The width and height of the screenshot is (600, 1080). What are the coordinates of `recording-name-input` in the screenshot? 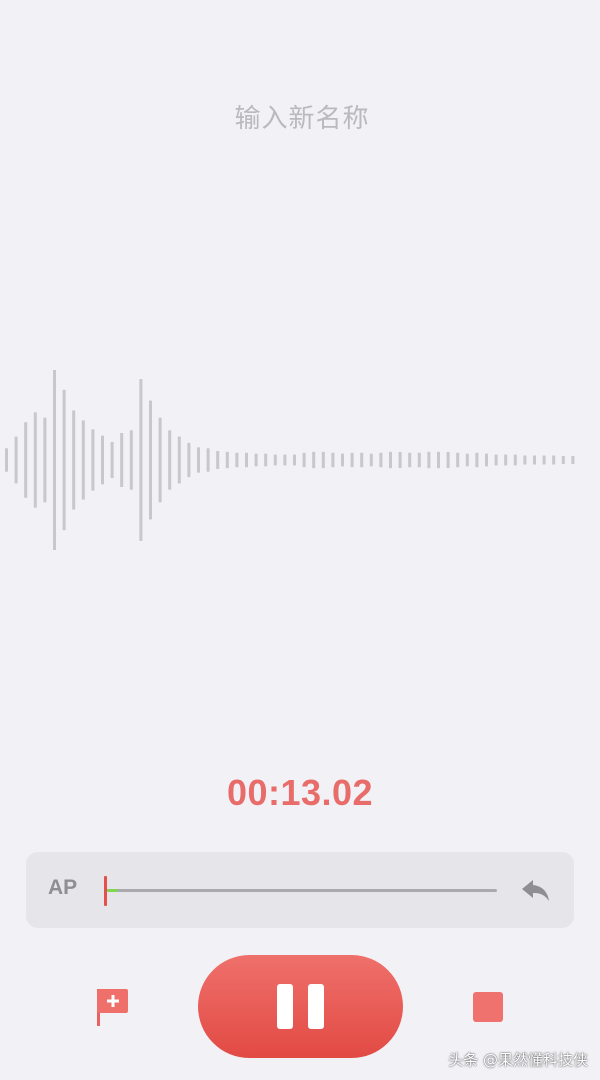 It's located at (302, 119).